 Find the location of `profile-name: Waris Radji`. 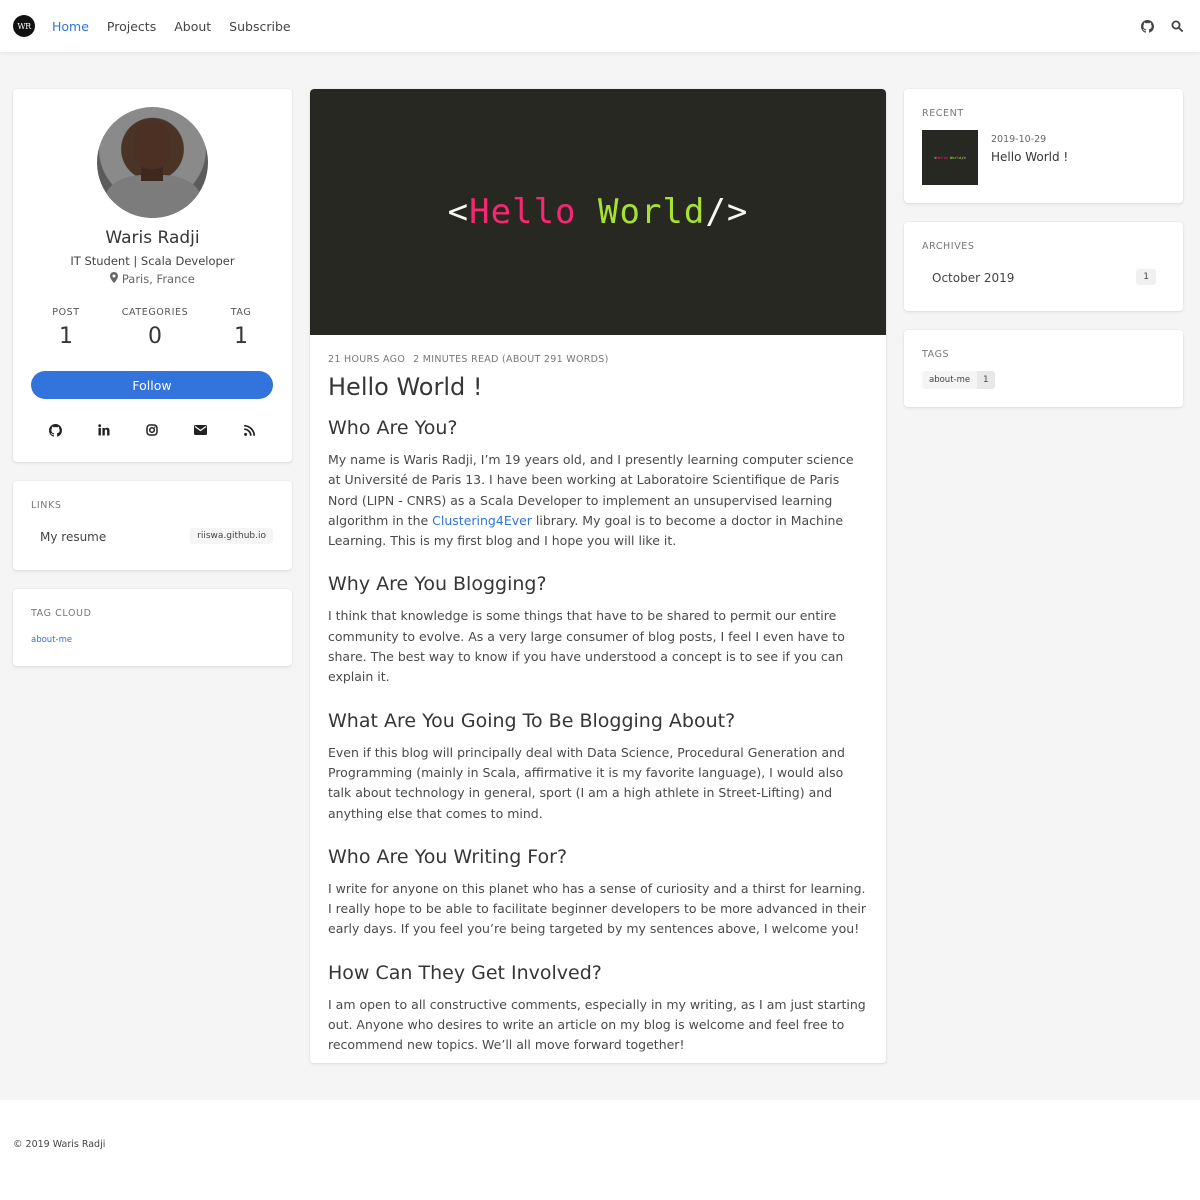

profile-name: Waris Radji is located at coordinates (152, 238).